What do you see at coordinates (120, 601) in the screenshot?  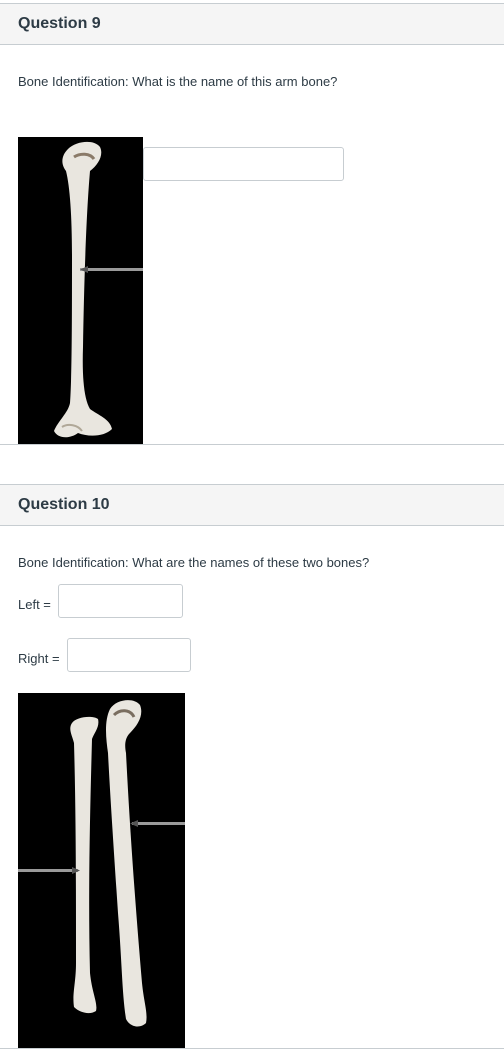 I see `left-answer-input` at bounding box center [120, 601].